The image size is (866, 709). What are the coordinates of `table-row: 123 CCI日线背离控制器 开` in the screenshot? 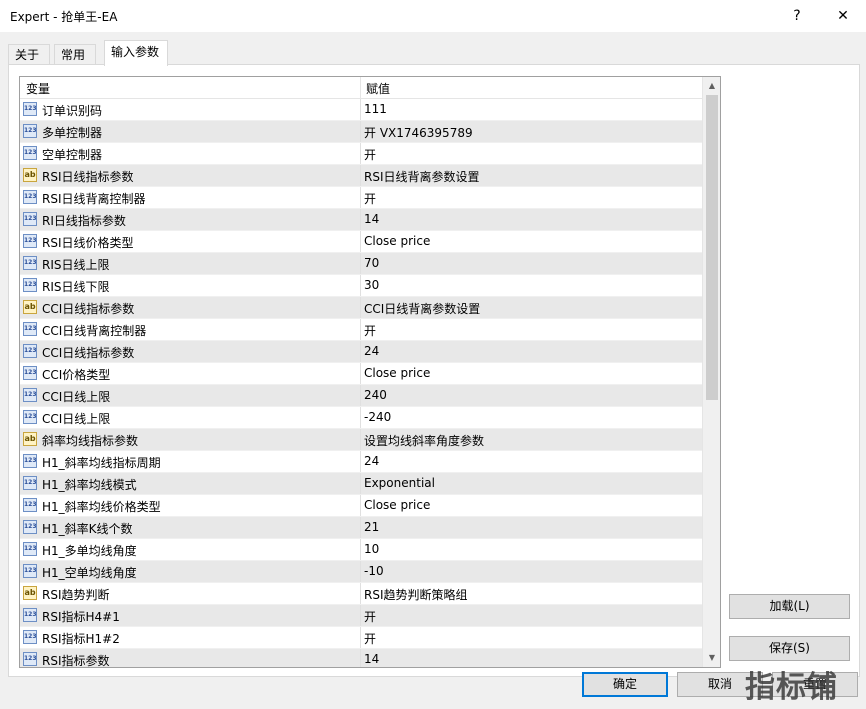 It's located at (361, 330).